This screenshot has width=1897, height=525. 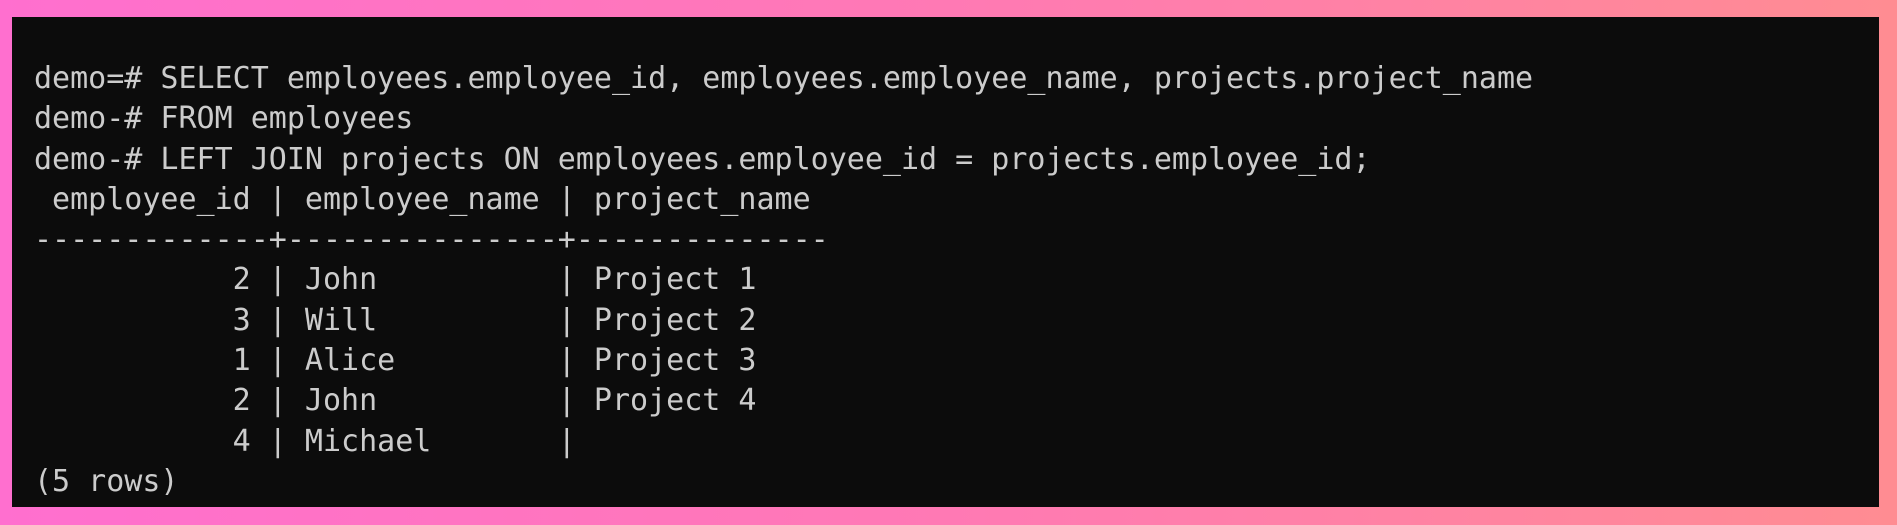 What do you see at coordinates (224, 119) in the screenshot?
I see `prompt-line-from: demo-# FROM employees` at bounding box center [224, 119].